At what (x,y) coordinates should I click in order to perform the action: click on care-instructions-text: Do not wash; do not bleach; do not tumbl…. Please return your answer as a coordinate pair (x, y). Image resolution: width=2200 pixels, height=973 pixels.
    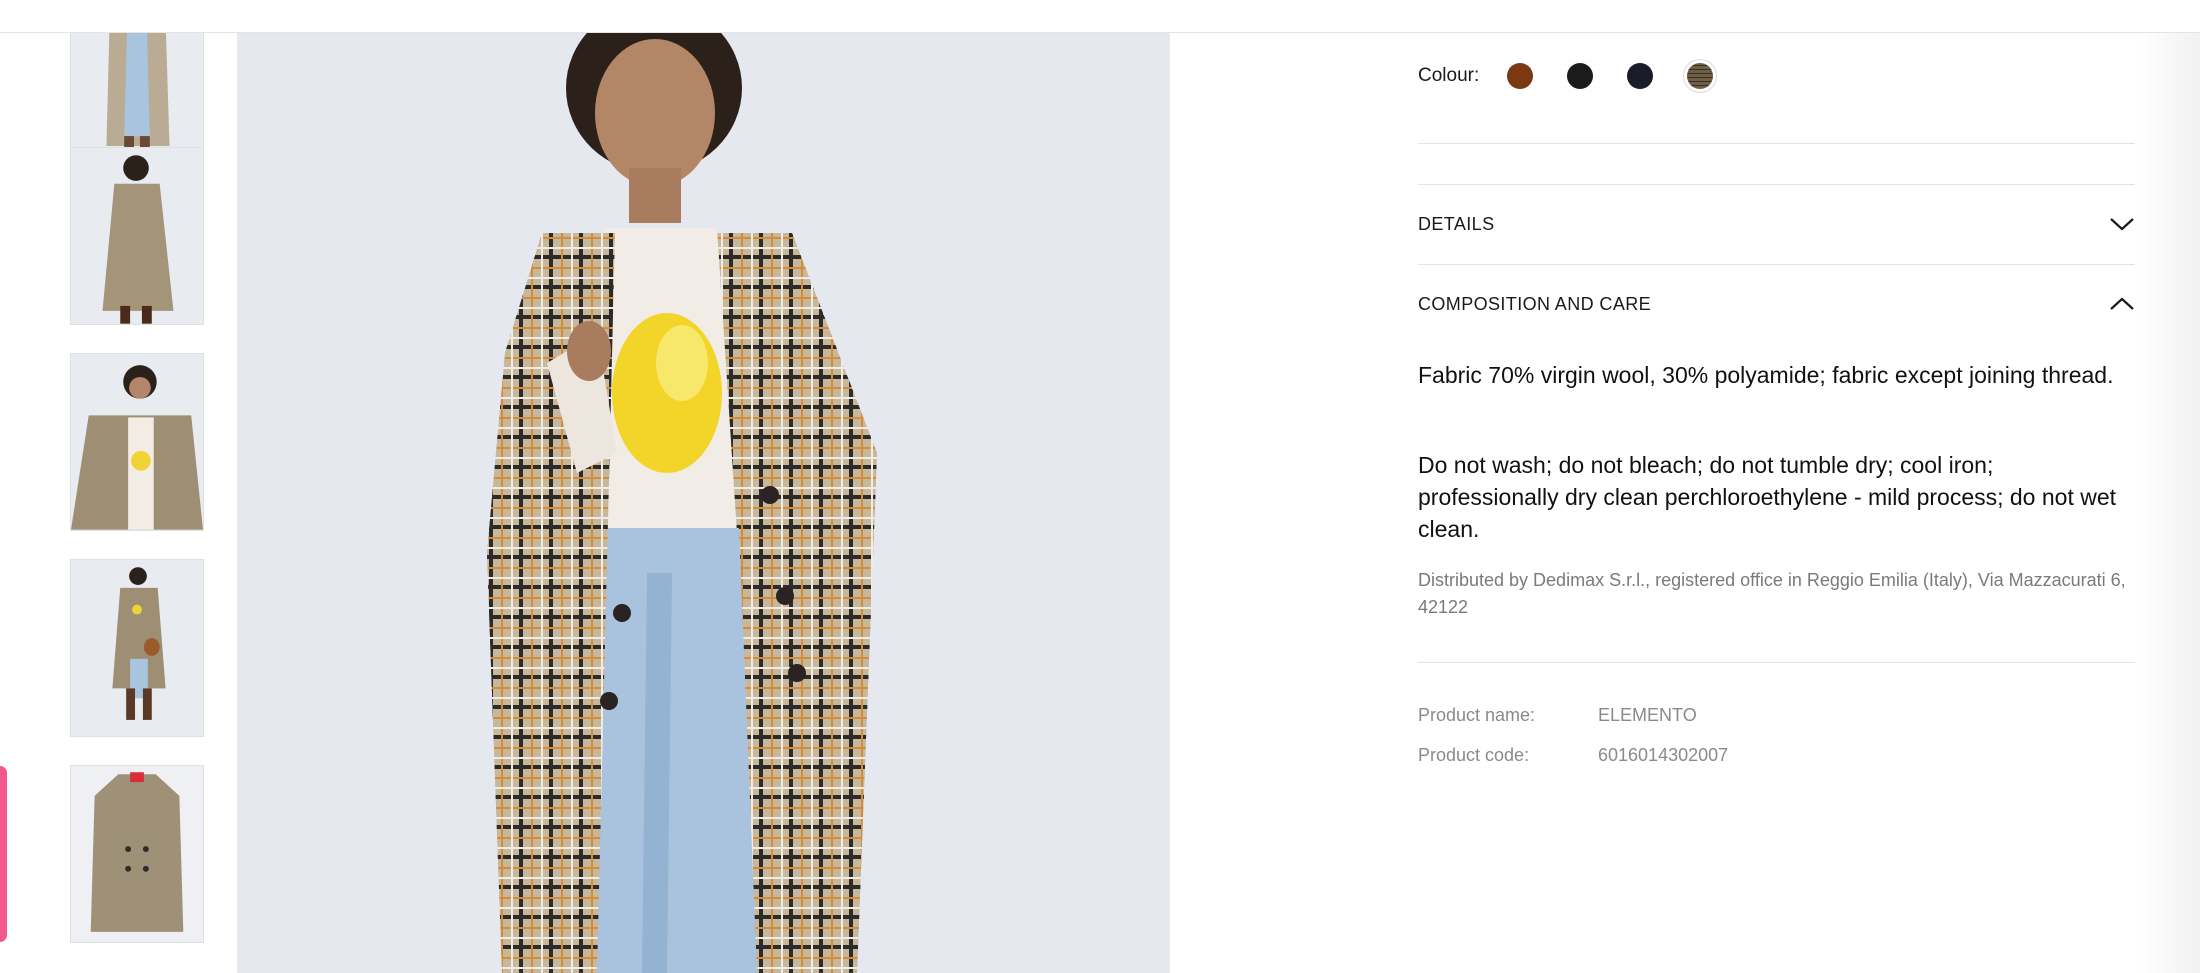
    Looking at the image, I should click on (1767, 497).